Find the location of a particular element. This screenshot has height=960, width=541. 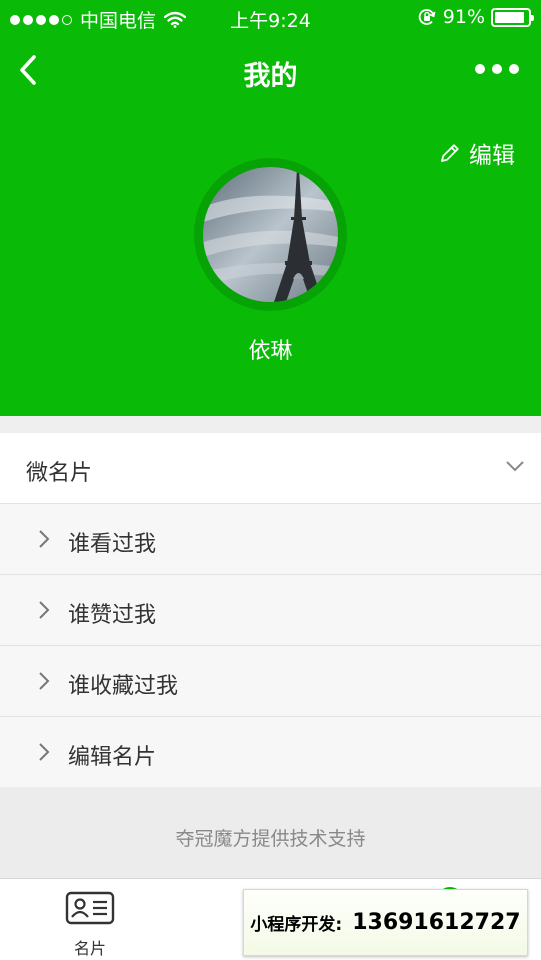

avatar is located at coordinates (270, 234).